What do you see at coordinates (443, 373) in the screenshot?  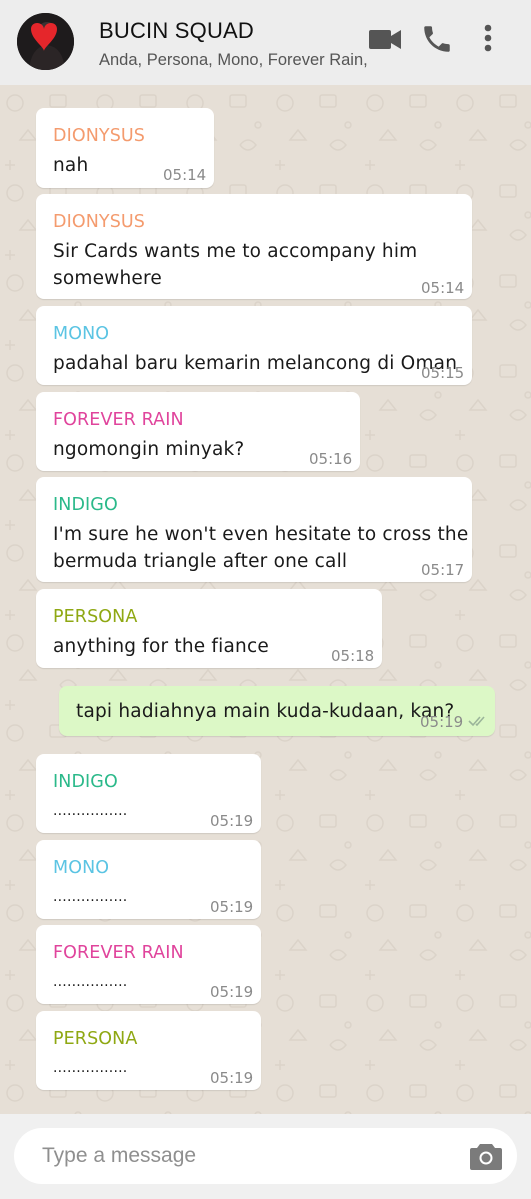 I see `message-time: 05:15` at bounding box center [443, 373].